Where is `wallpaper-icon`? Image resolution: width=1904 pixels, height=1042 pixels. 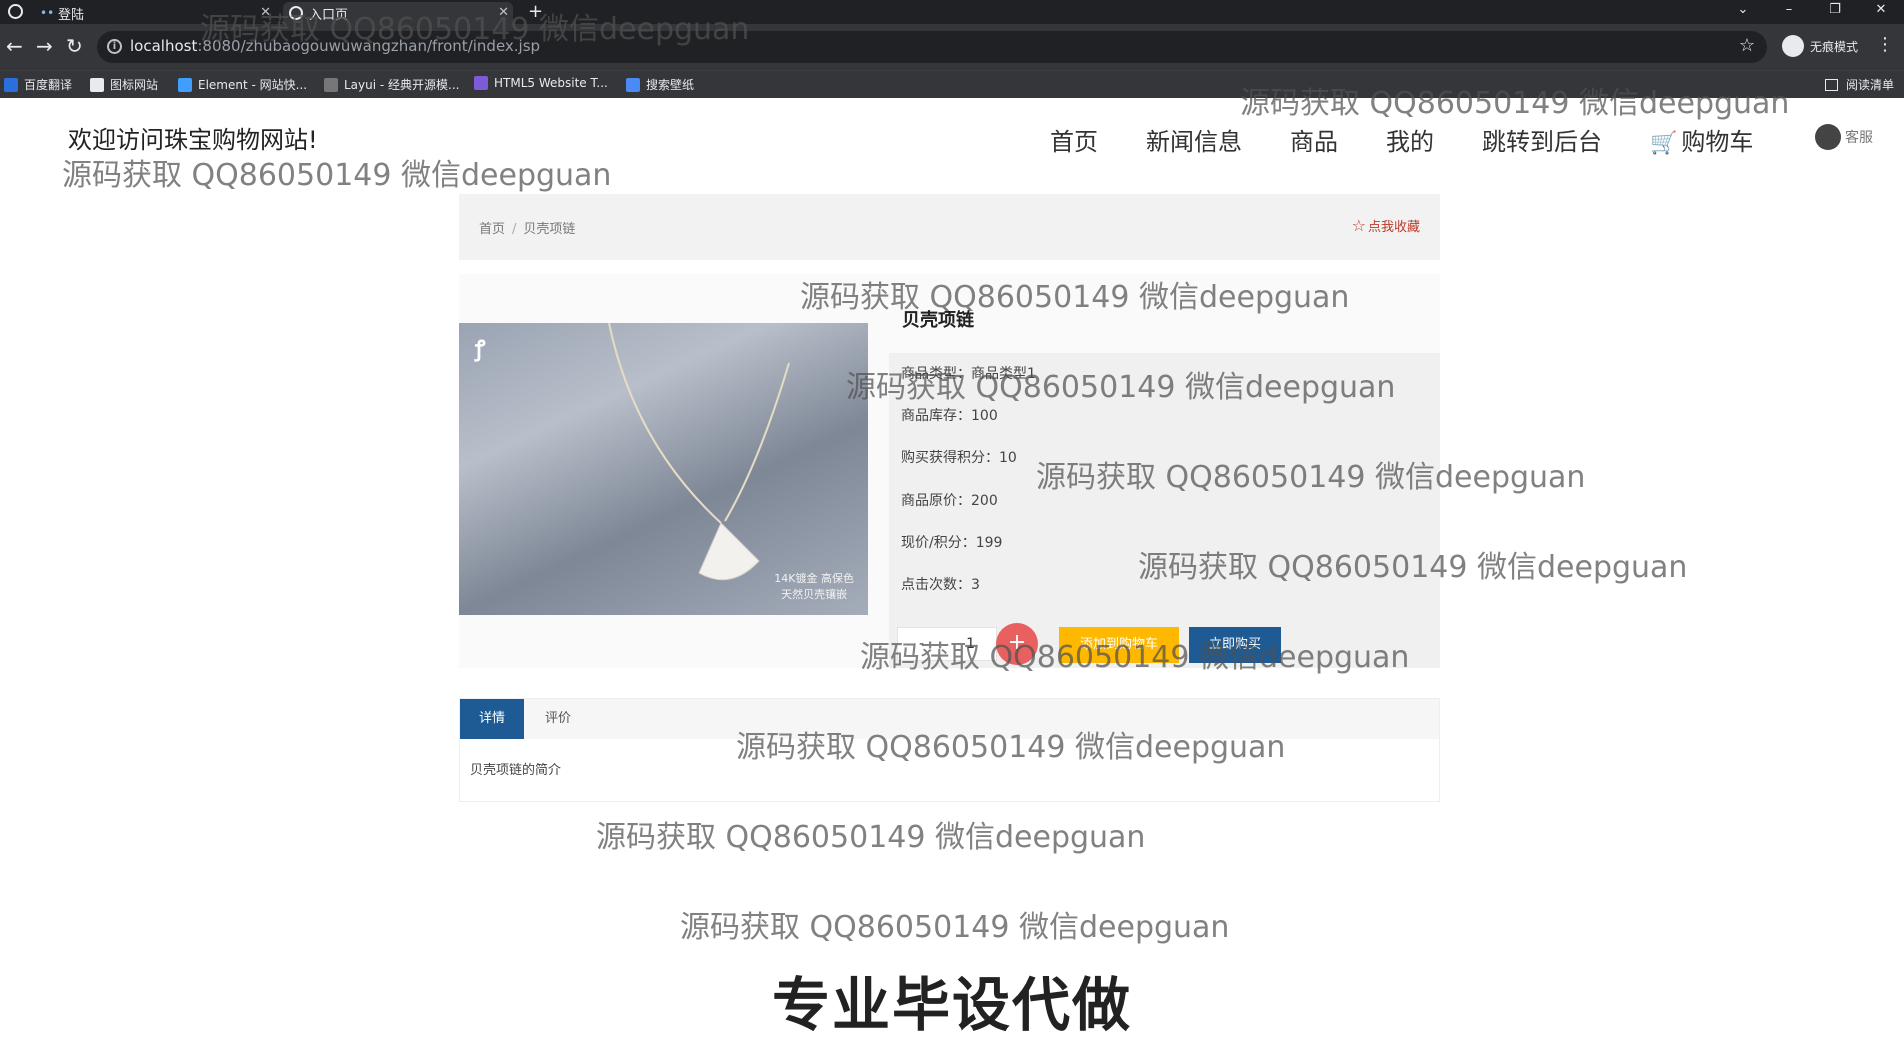 wallpaper-icon is located at coordinates (633, 84).